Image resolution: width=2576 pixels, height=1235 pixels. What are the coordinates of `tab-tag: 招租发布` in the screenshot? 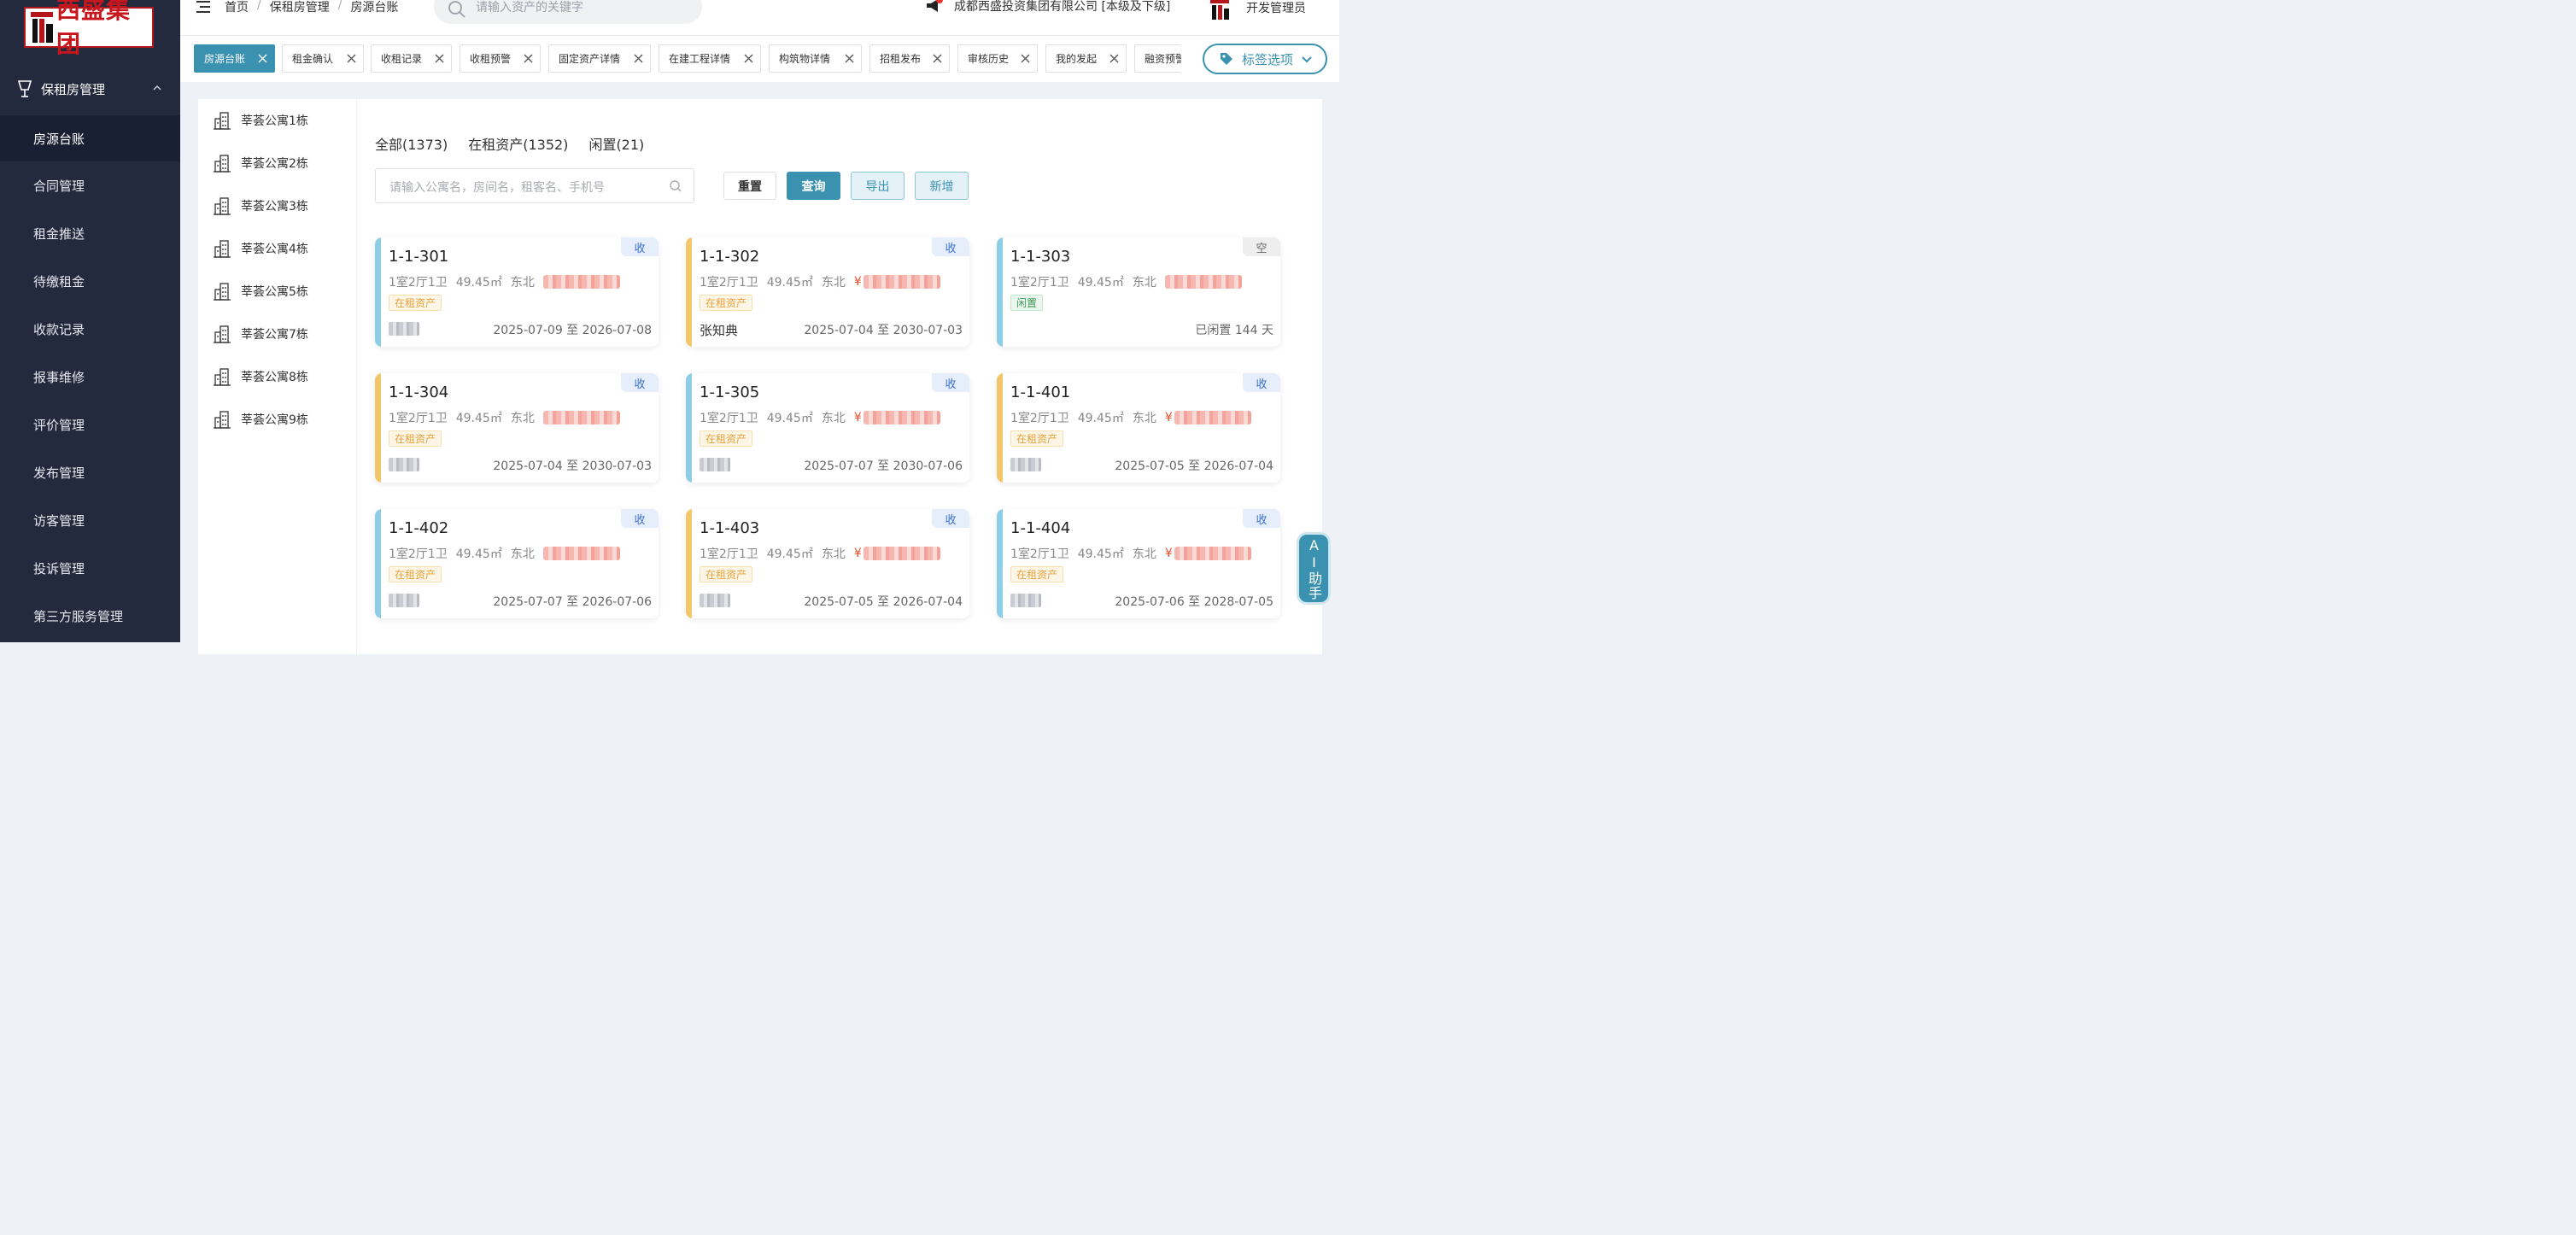 It's located at (909, 58).